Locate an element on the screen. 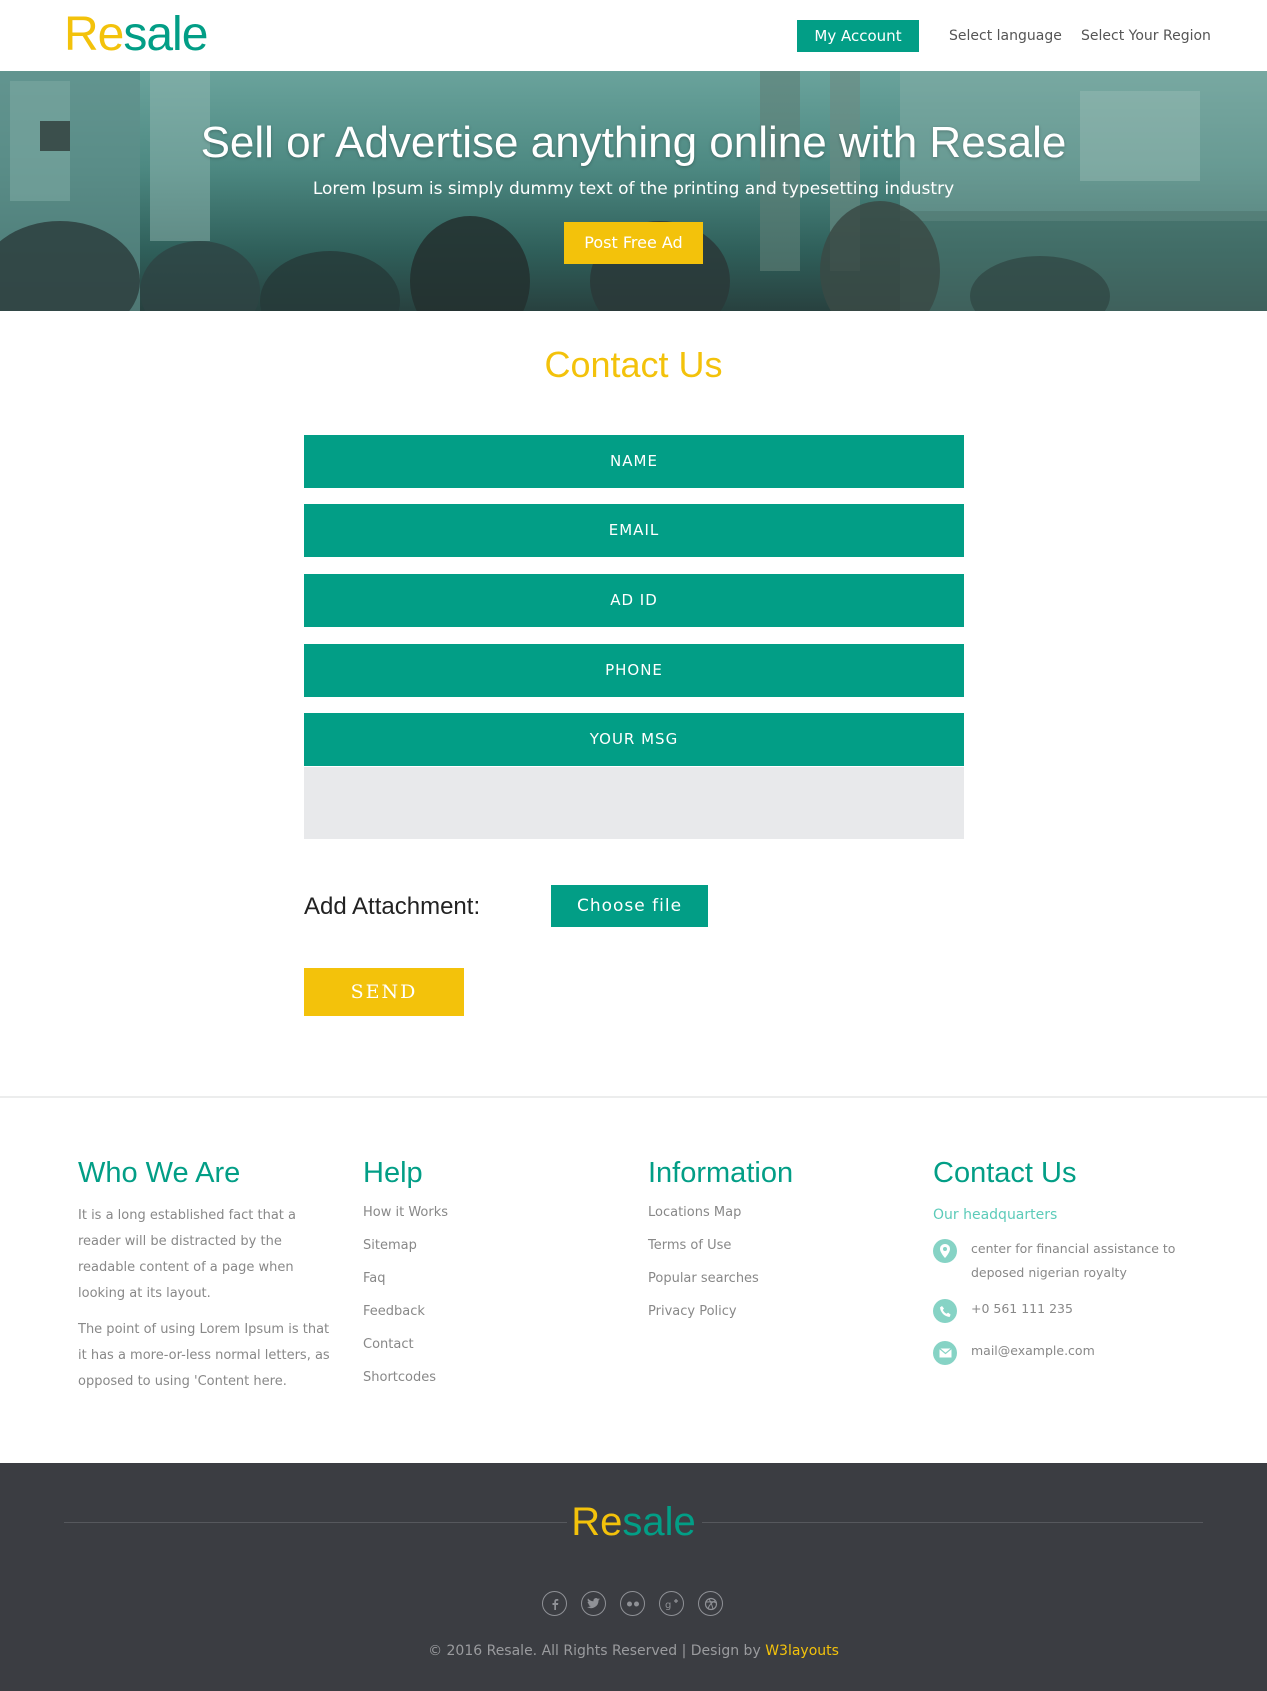  footer-logo-re: Re is located at coordinates (597, 1522).